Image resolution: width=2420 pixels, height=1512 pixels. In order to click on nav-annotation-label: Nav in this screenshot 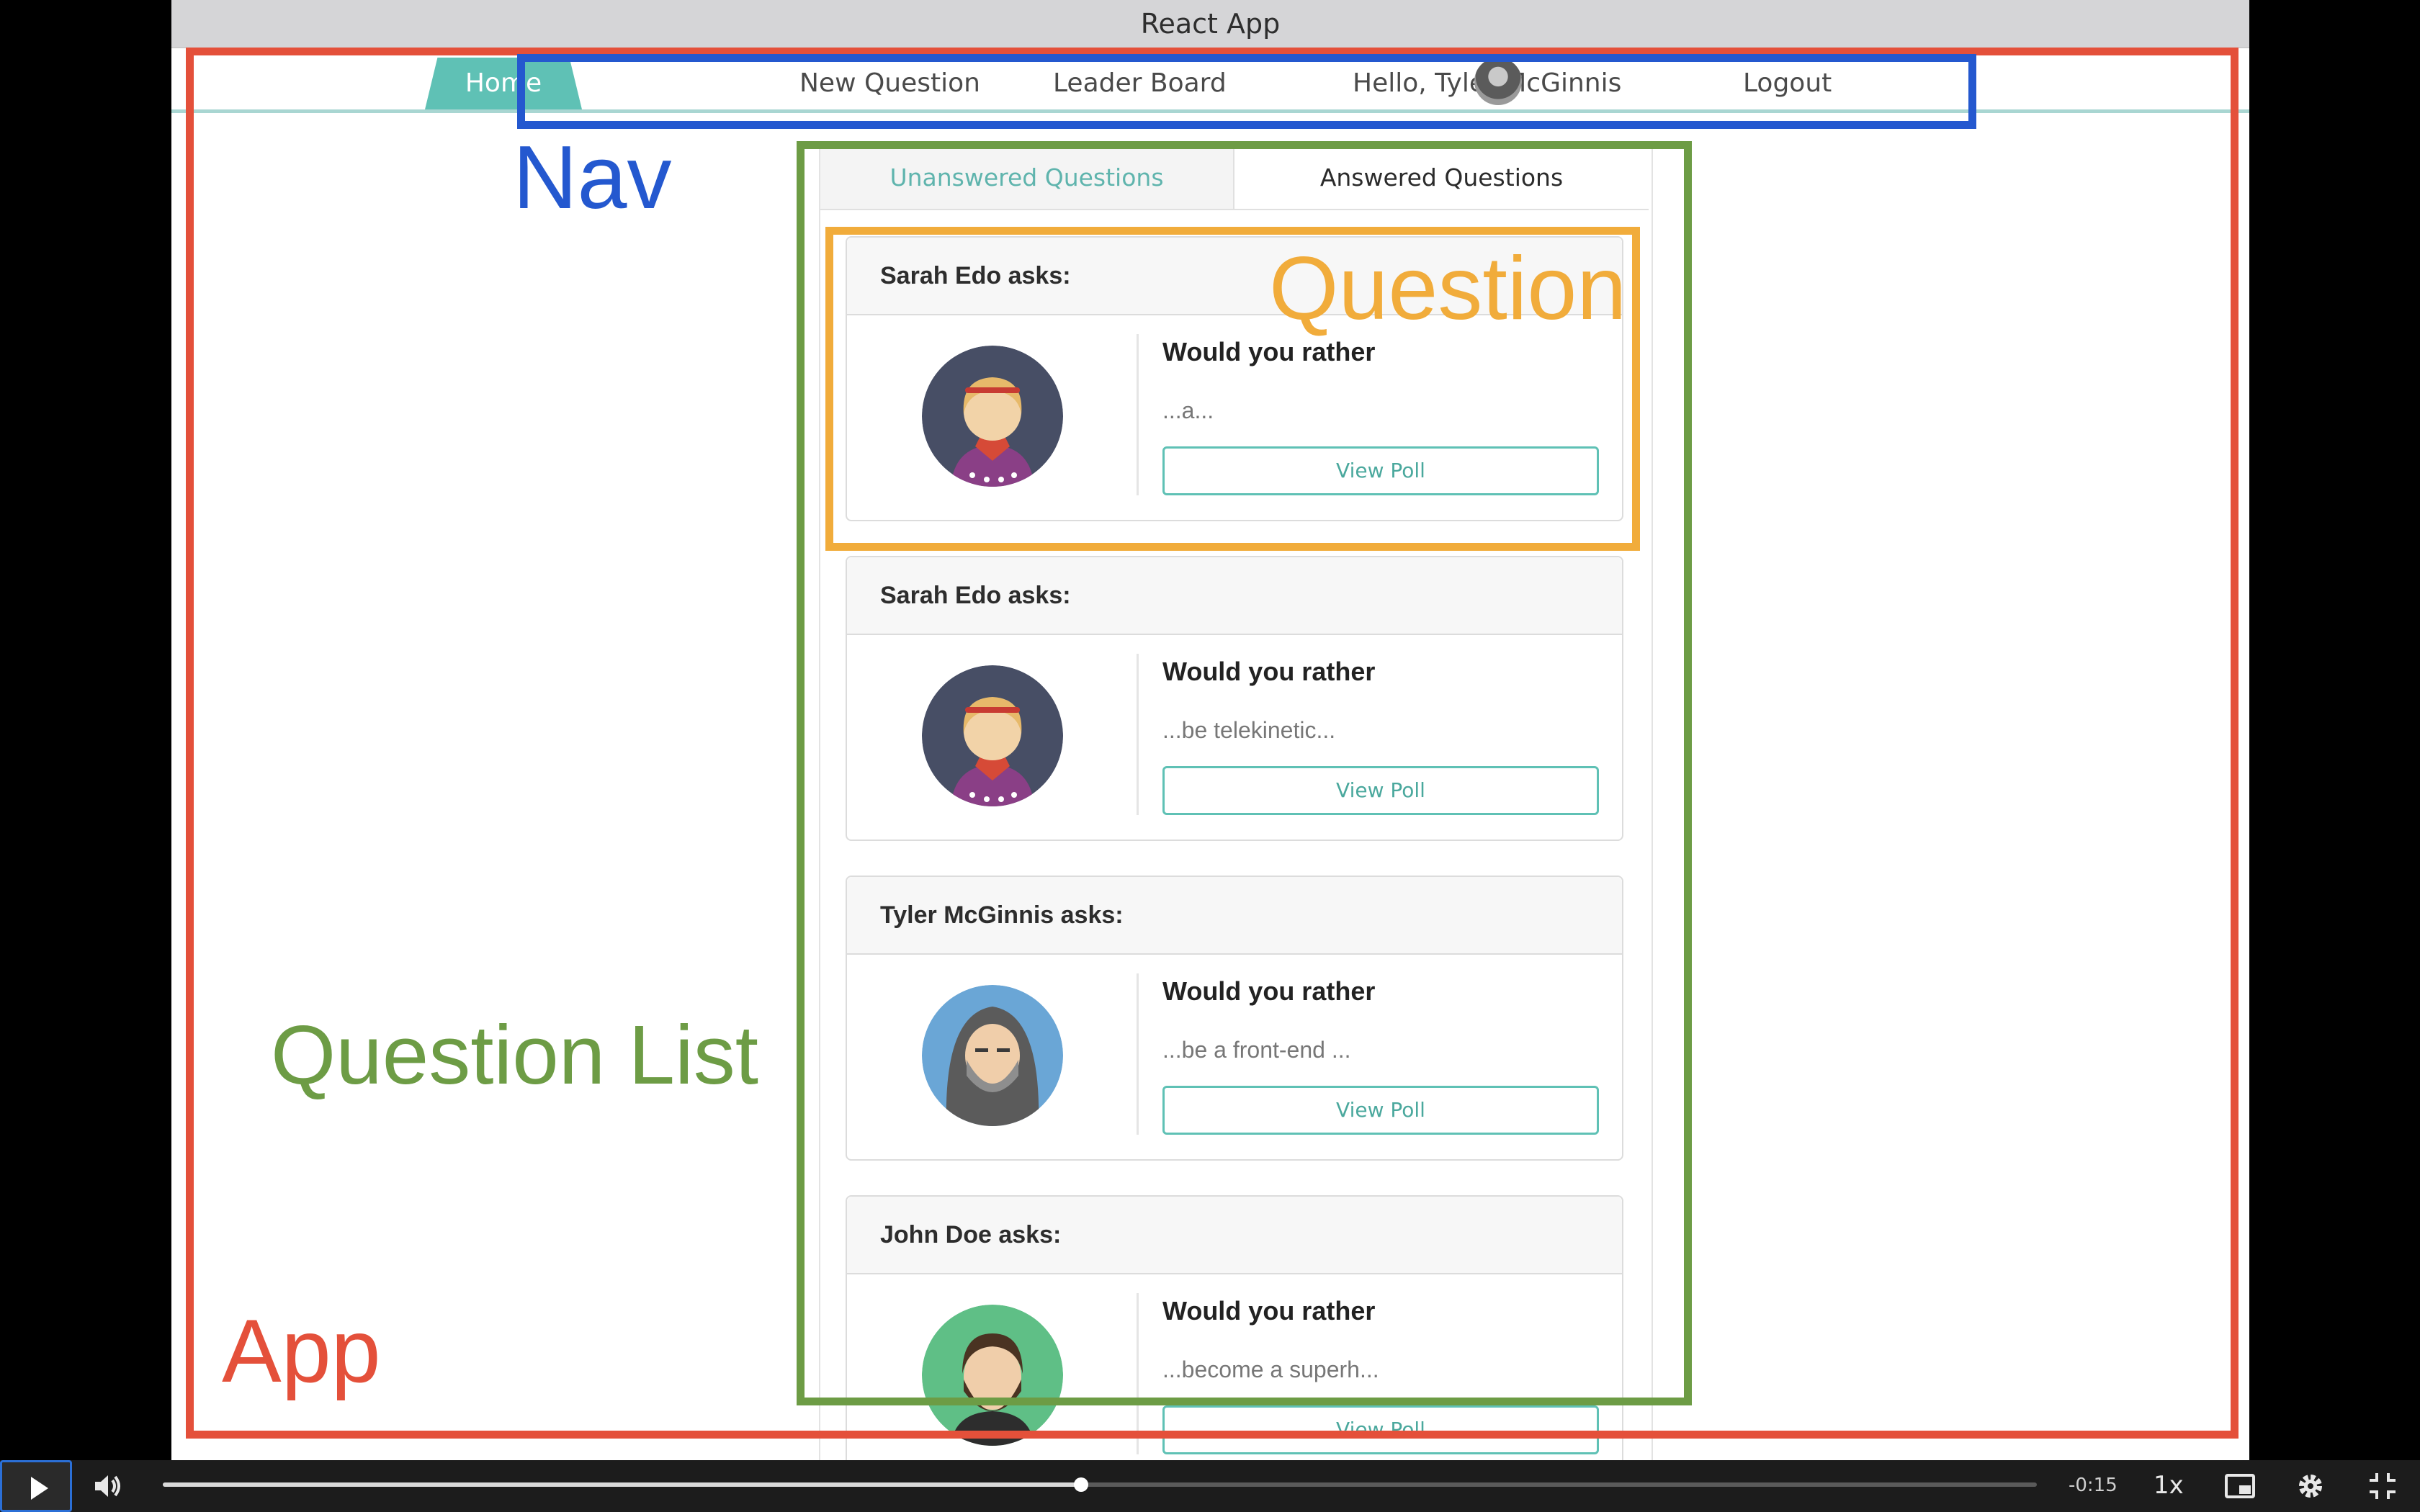, I will do `click(592, 178)`.